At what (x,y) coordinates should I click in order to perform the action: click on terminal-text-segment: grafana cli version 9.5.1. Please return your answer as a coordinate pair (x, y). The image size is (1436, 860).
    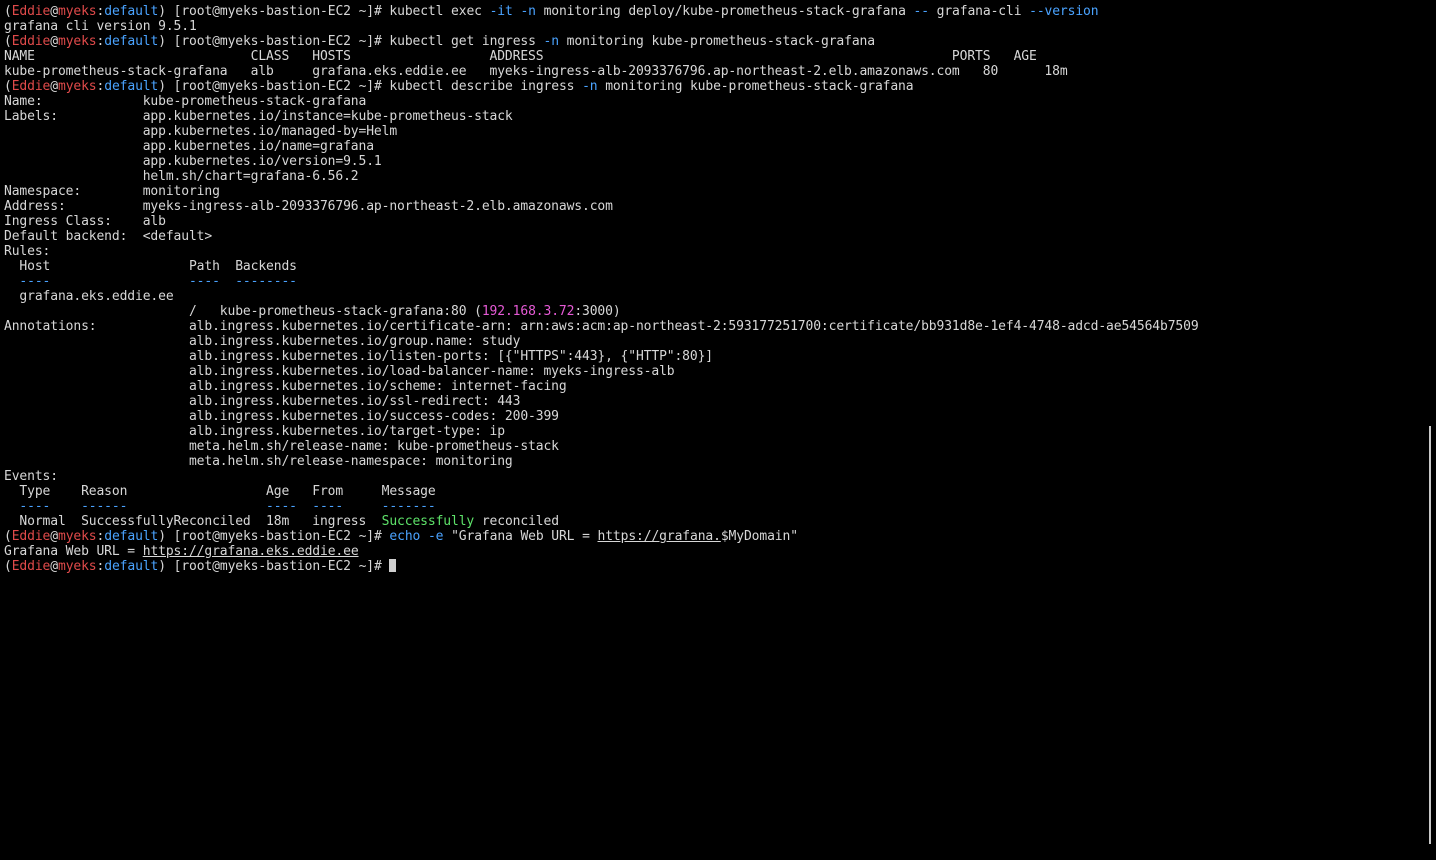
    Looking at the image, I should click on (100, 26).